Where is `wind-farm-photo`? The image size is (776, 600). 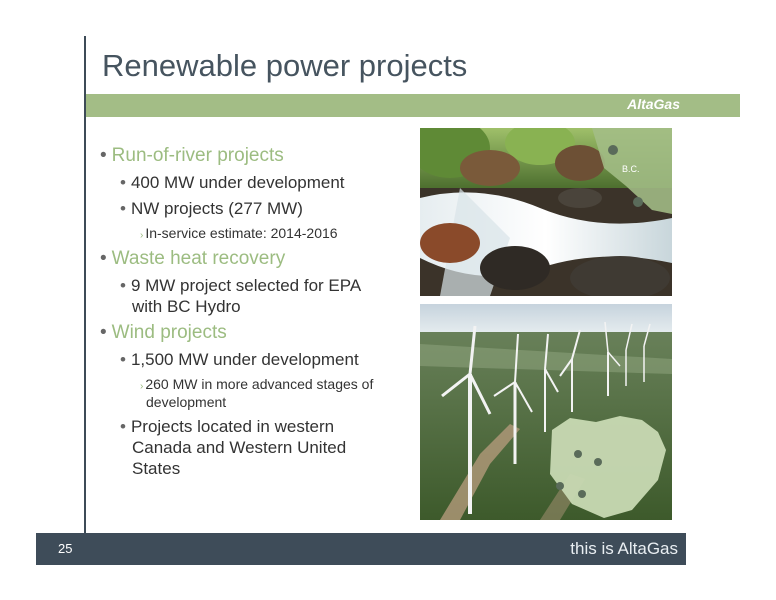
wind-farm-photo is located at coordinates (546, 412).